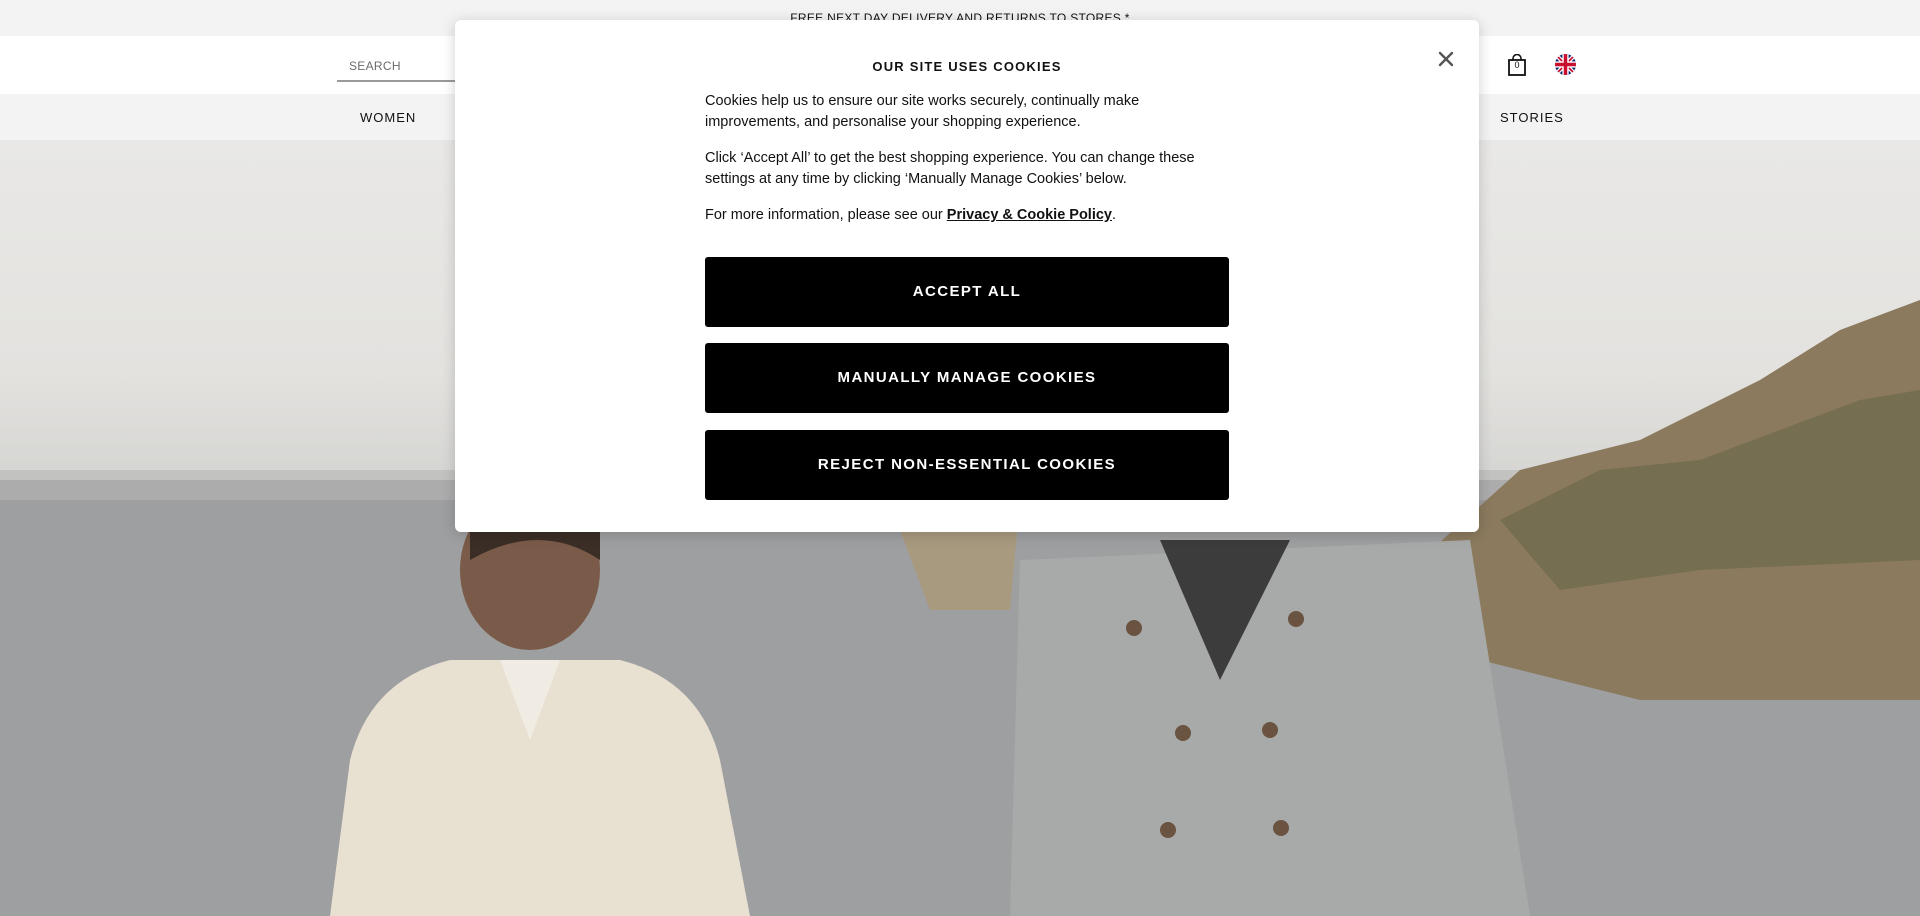 The width and height of the screenshot is (1920, 916). Describe the element at coordinates (967, 66) in the screenshot. I see `cookie-dialog-title: OUR SITE USES COOKIES` at that location.